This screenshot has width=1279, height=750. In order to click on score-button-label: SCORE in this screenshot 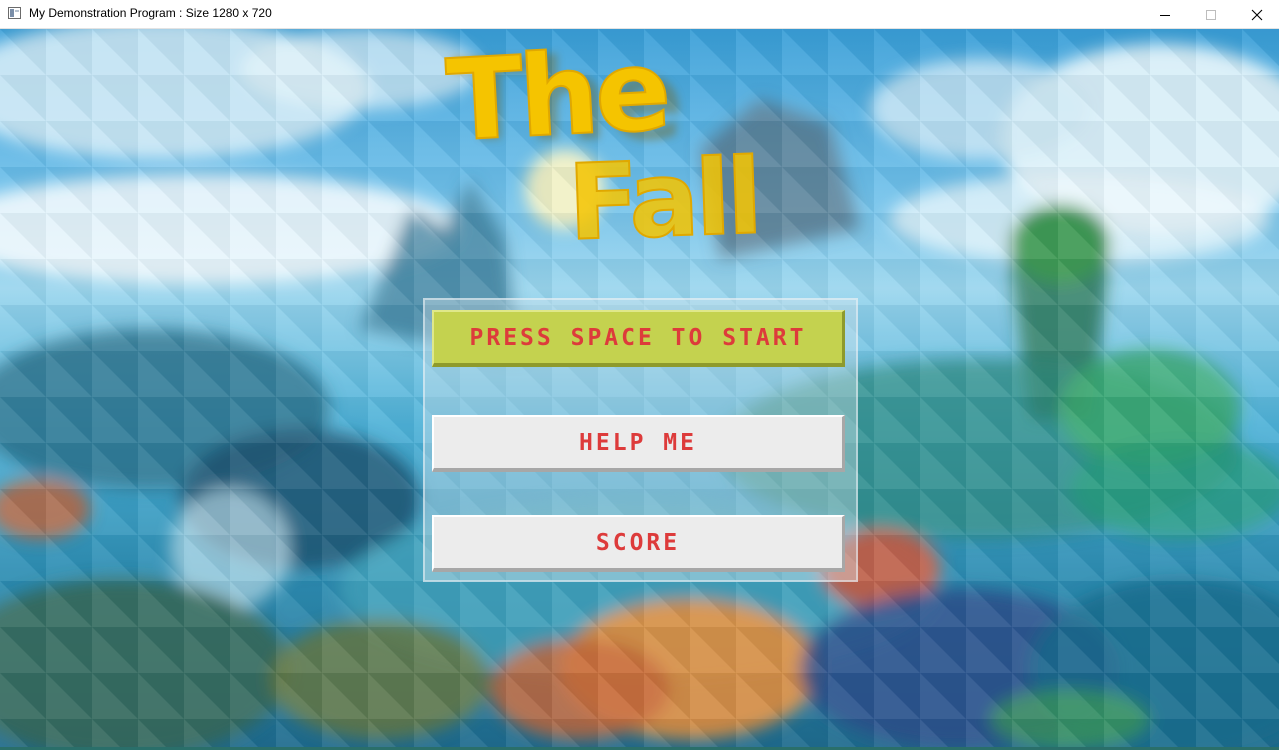, I will do `click(638, 542)`.